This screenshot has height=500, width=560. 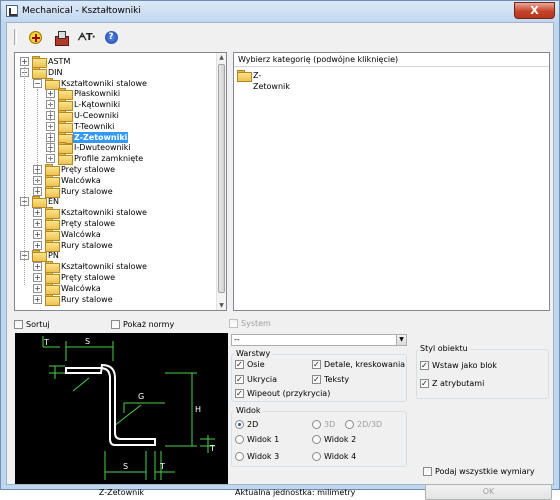 What do you see at coordinates (424, 383) in the screenshot?
I see `z-atrybutami-box` at bounding box center [424, 383].